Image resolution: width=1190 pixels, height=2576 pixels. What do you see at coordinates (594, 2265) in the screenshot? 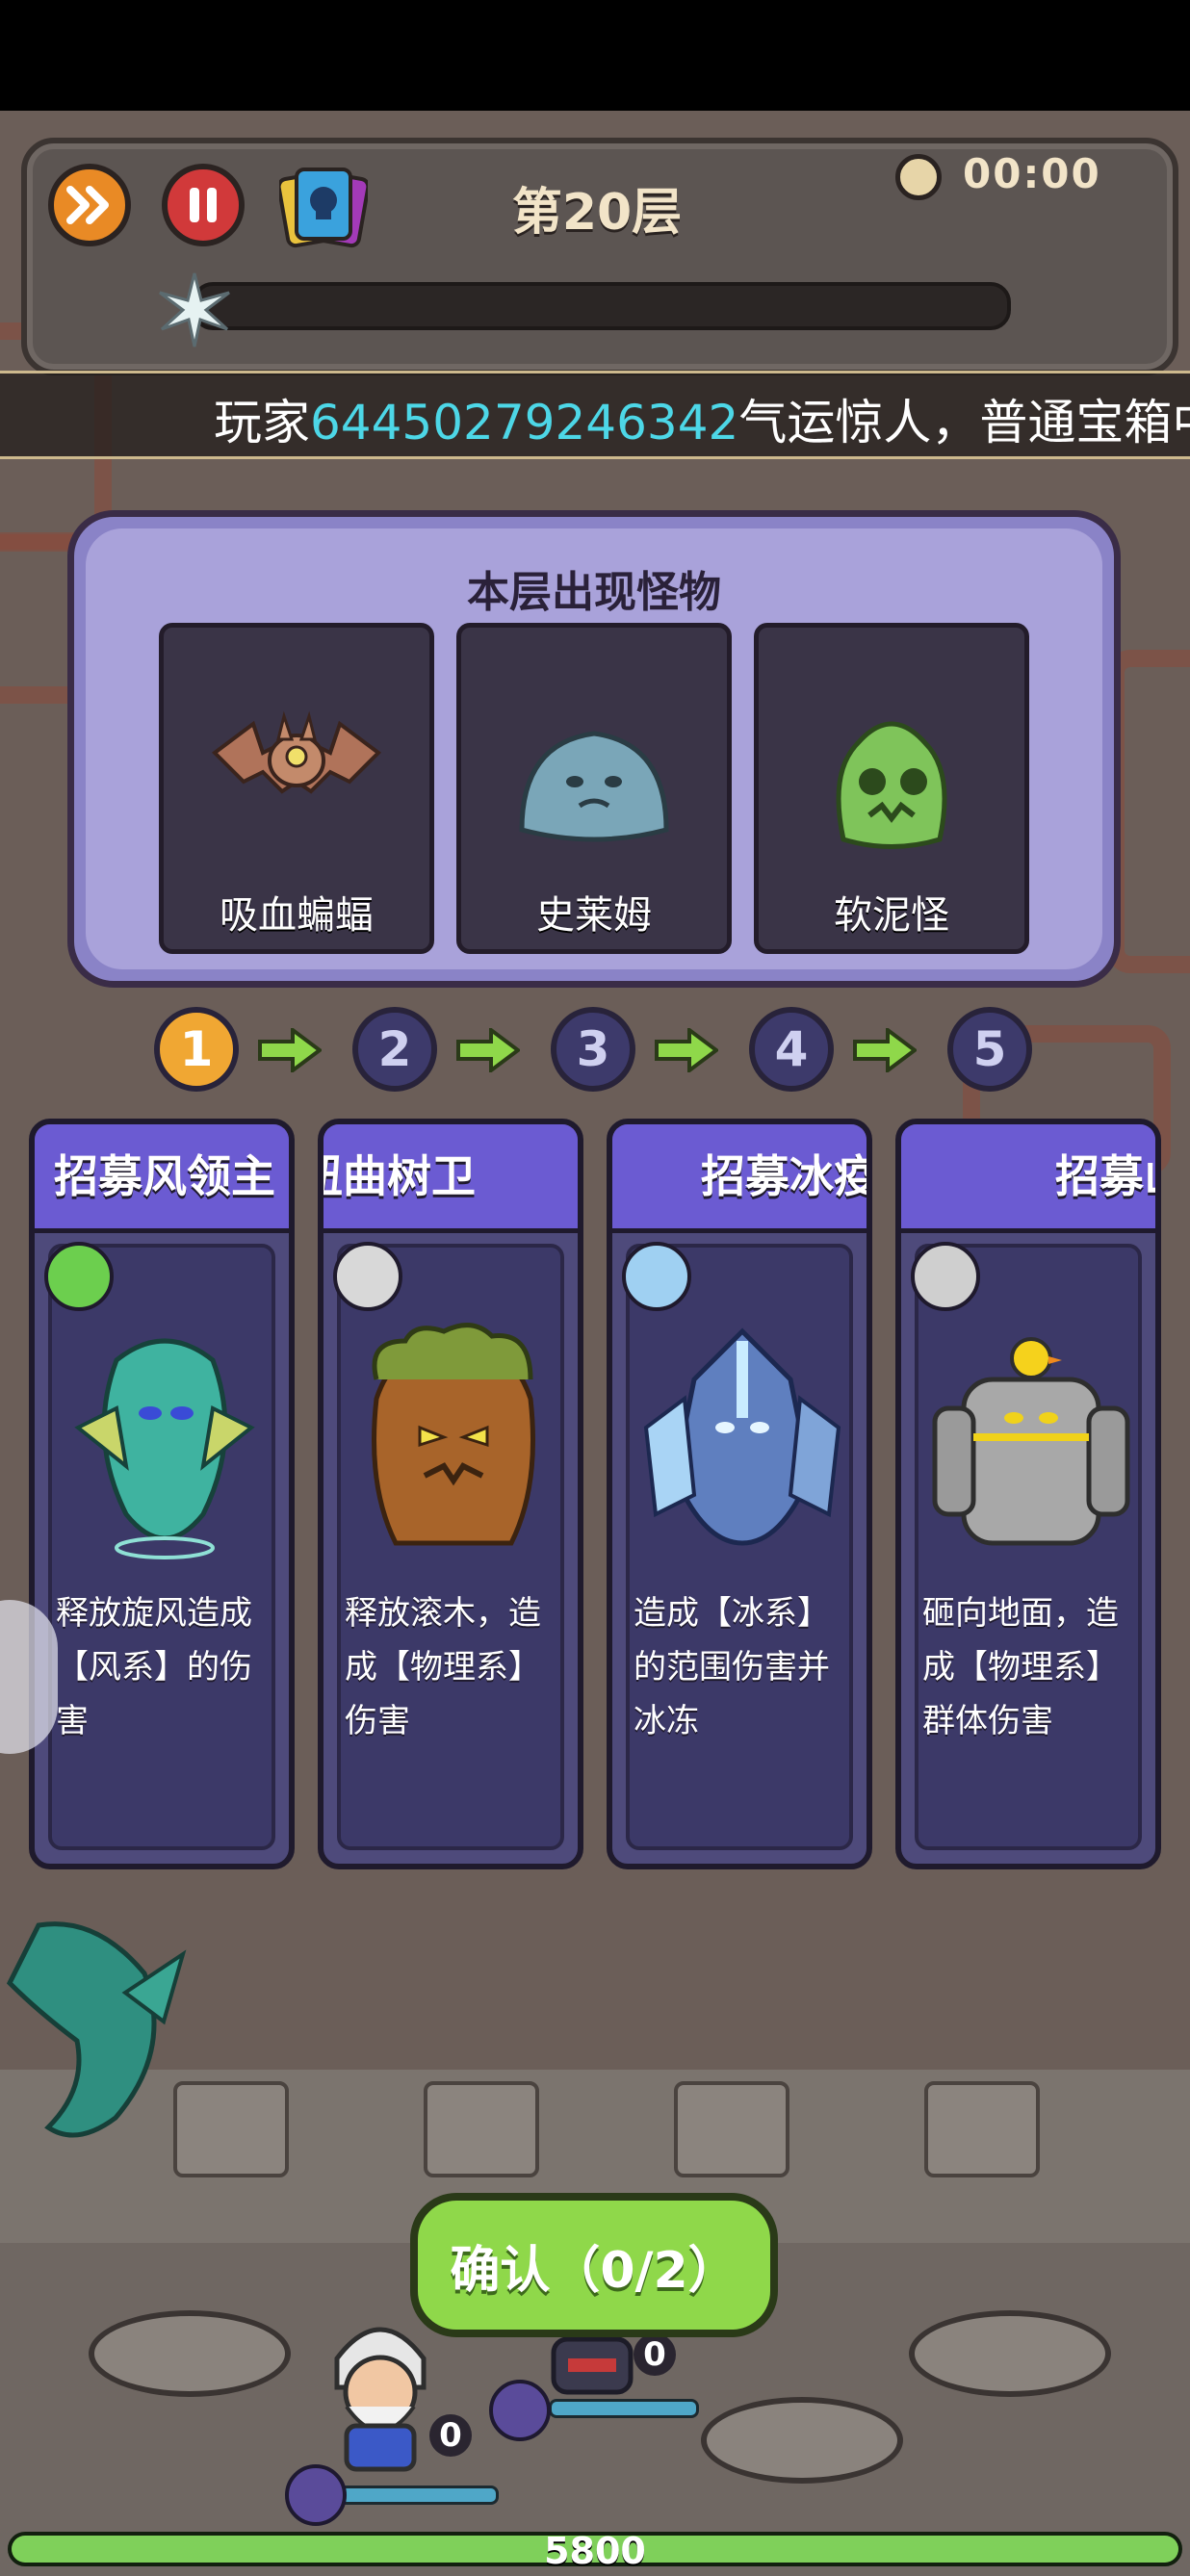
I see `confirm-button: 确认（0/2）` at bounding box center [594, 2265].